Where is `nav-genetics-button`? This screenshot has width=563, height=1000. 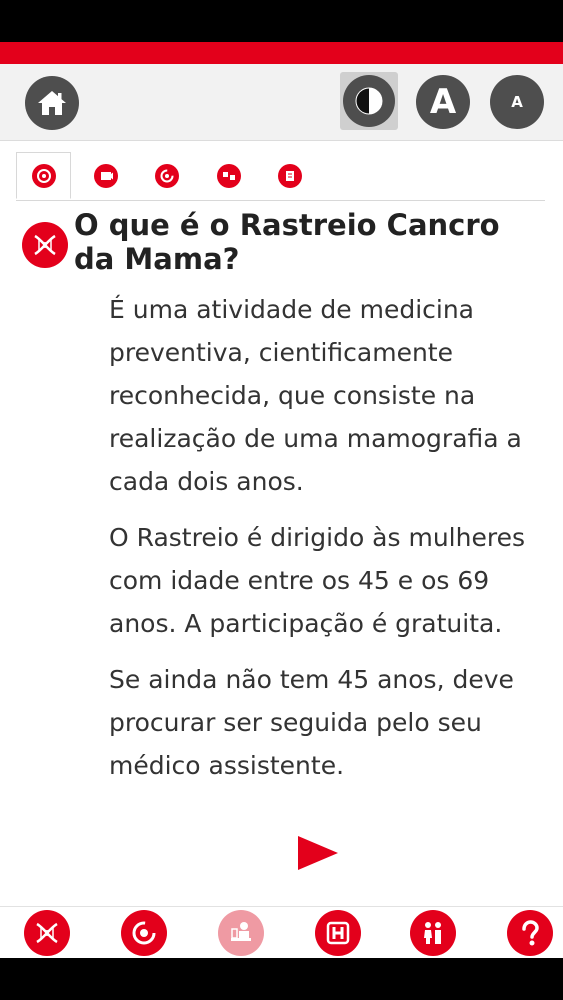
nav-genetics-button is located at coordinates (47, 933).